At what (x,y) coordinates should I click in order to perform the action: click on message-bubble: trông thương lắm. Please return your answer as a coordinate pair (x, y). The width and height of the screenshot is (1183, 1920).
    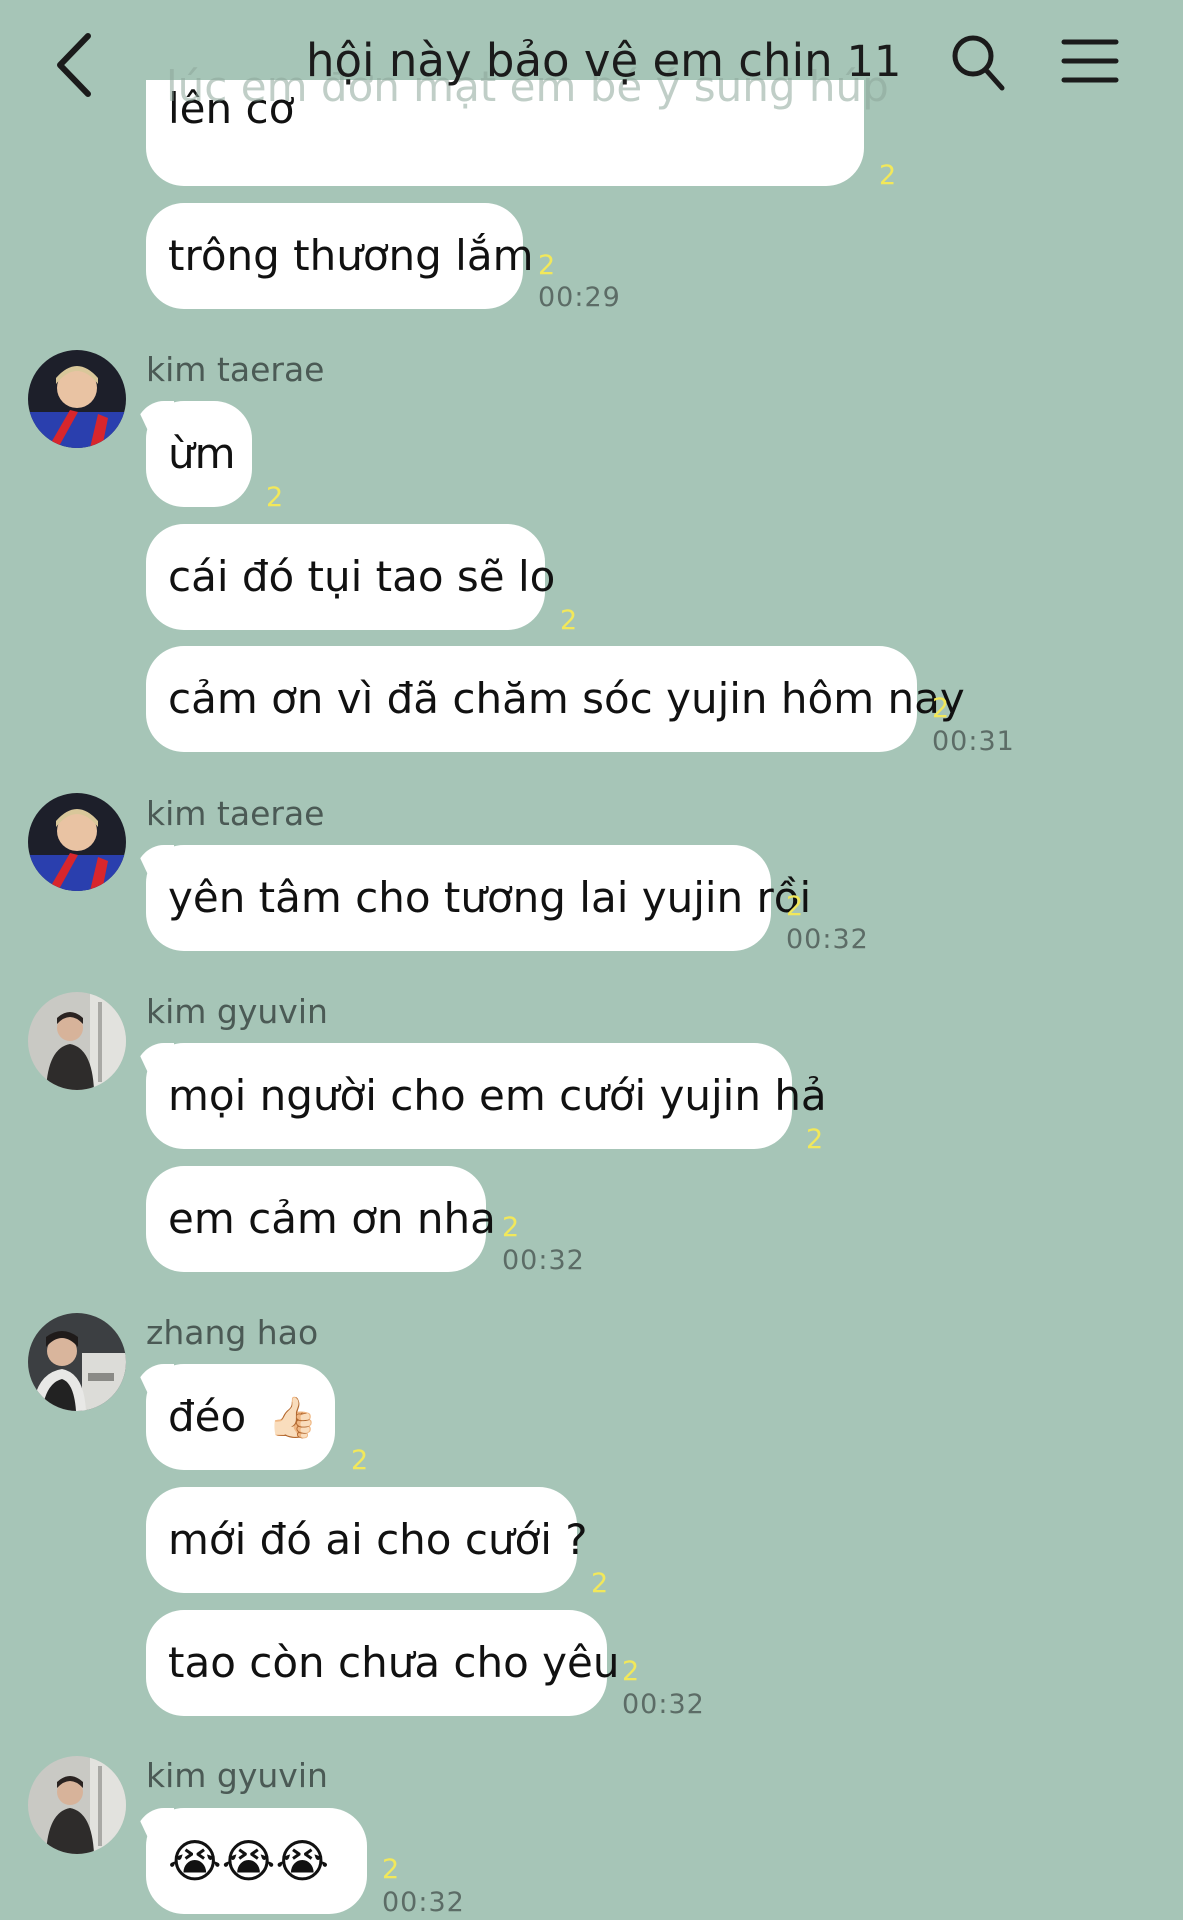
    Looking at the image, I should click on (340, 256).